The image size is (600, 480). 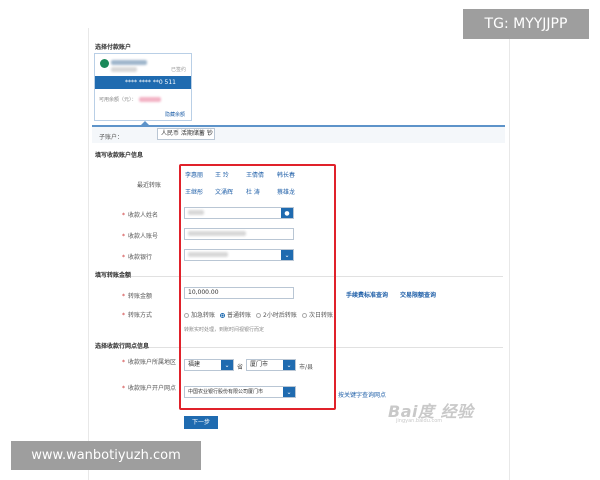 What do you see at coordinates (149, 362) in the screenshot?
I see `region-label: * 收款账户所属地区` at bounding box center [149, 362].